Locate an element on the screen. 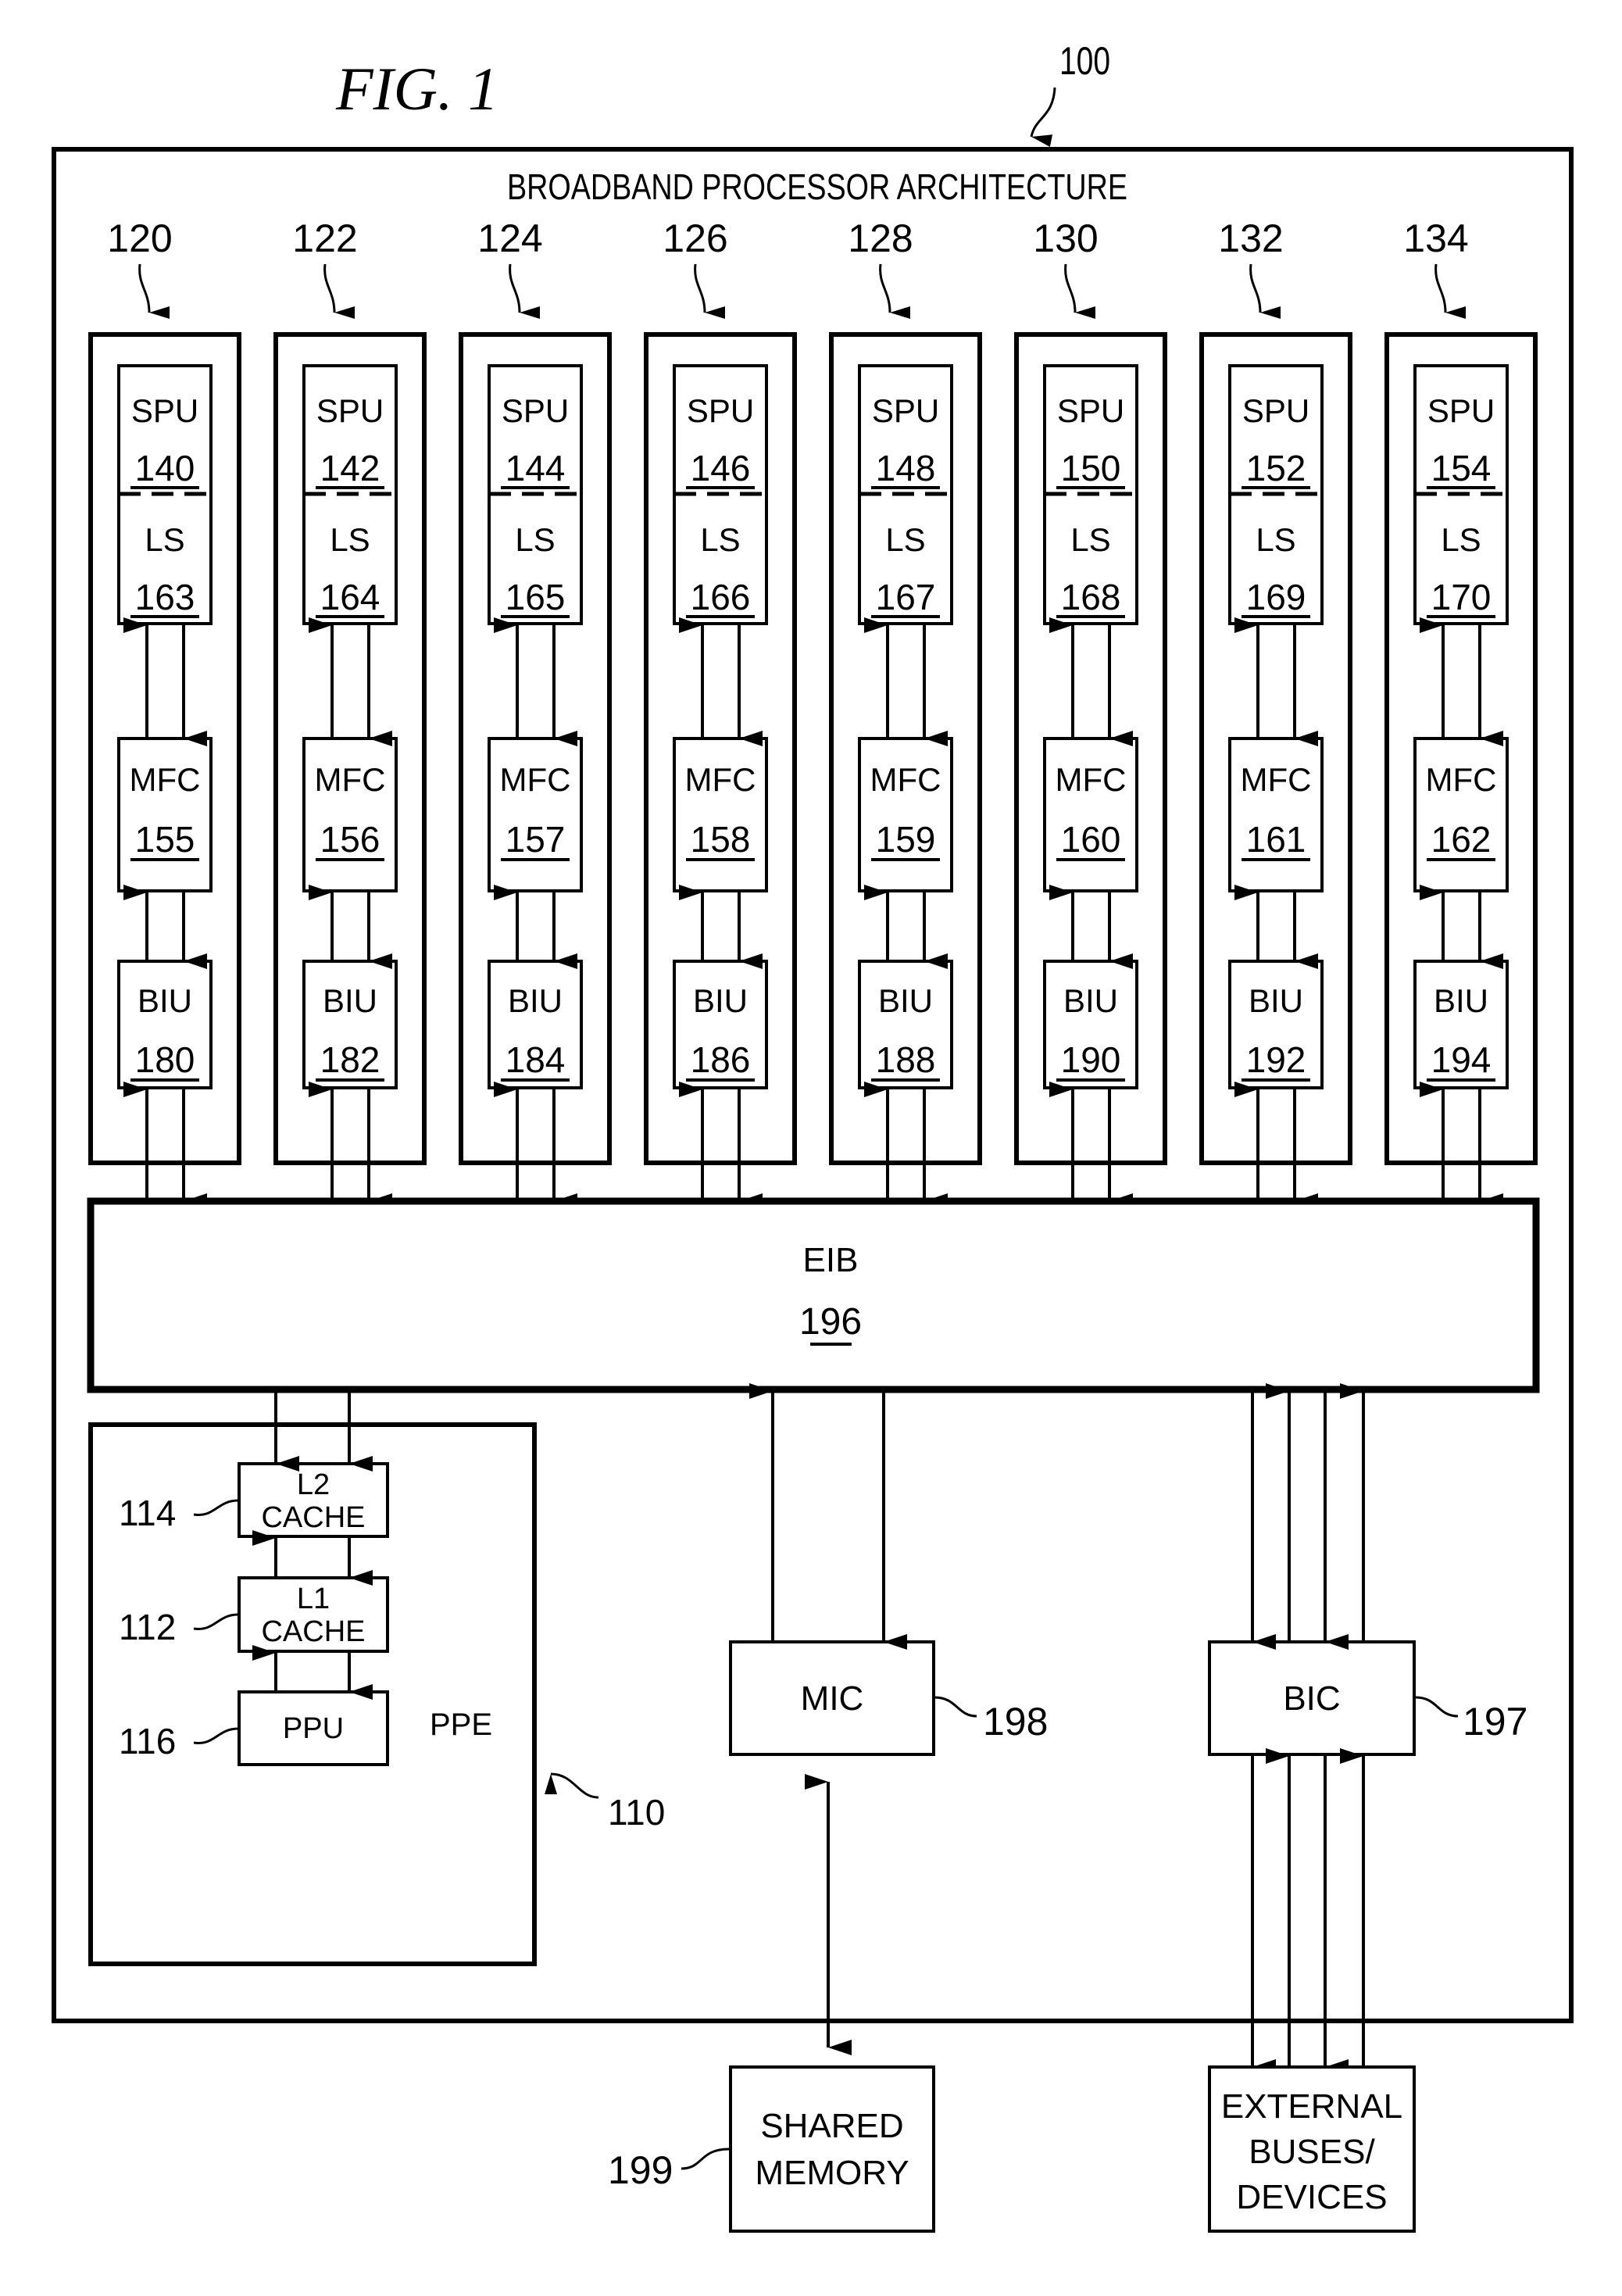  ls-ref: 163 is located at coordinates (165, 597).